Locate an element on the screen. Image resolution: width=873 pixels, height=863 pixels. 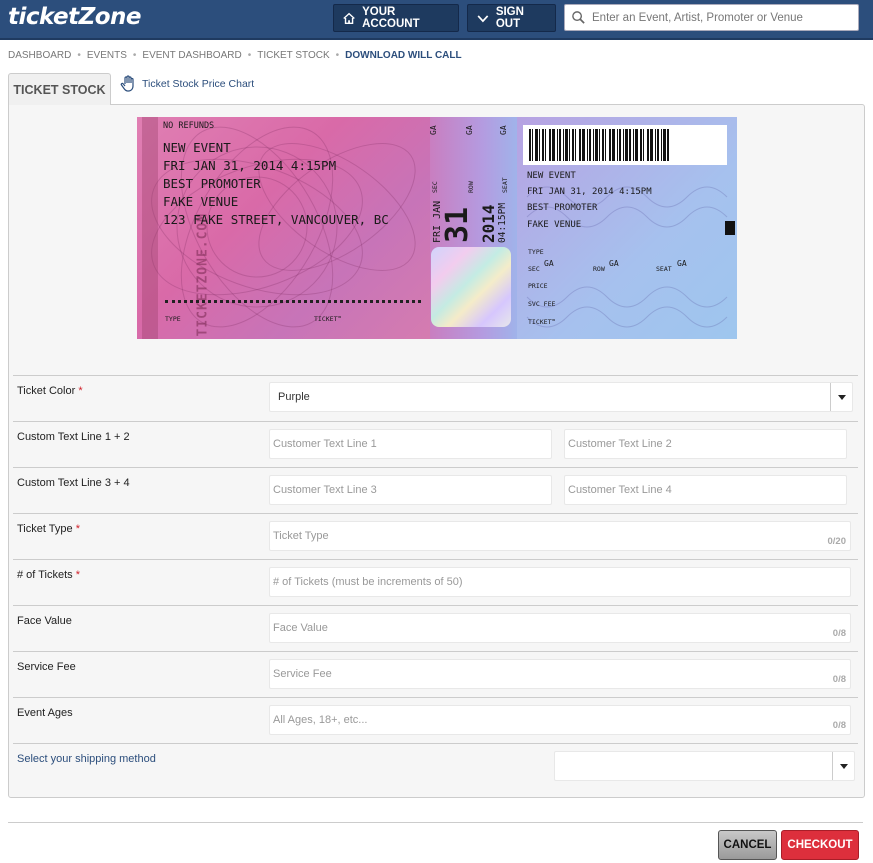
ticket-type-char-counter: 0/20 is located at coordinates (837, 541).